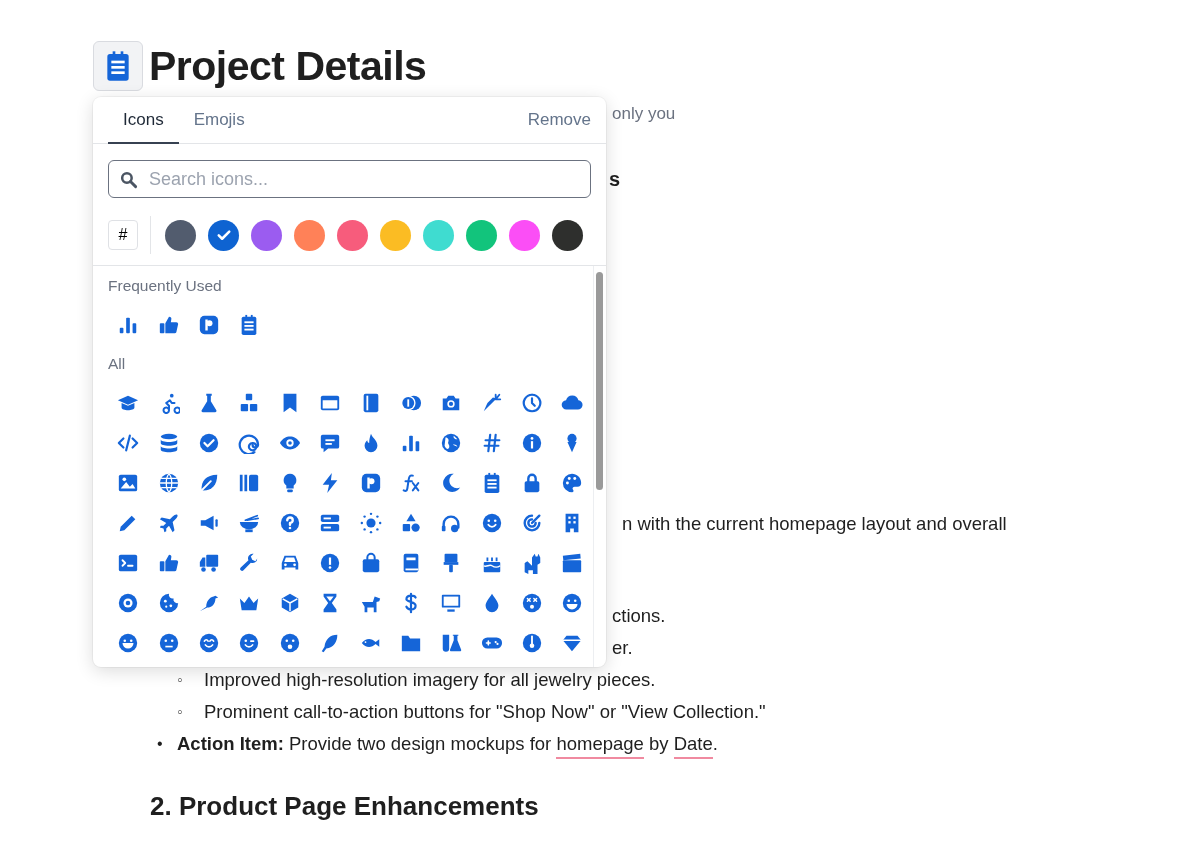 The image size is (1195, 844). I want to click on grin-face-icon, so click(572, 603).